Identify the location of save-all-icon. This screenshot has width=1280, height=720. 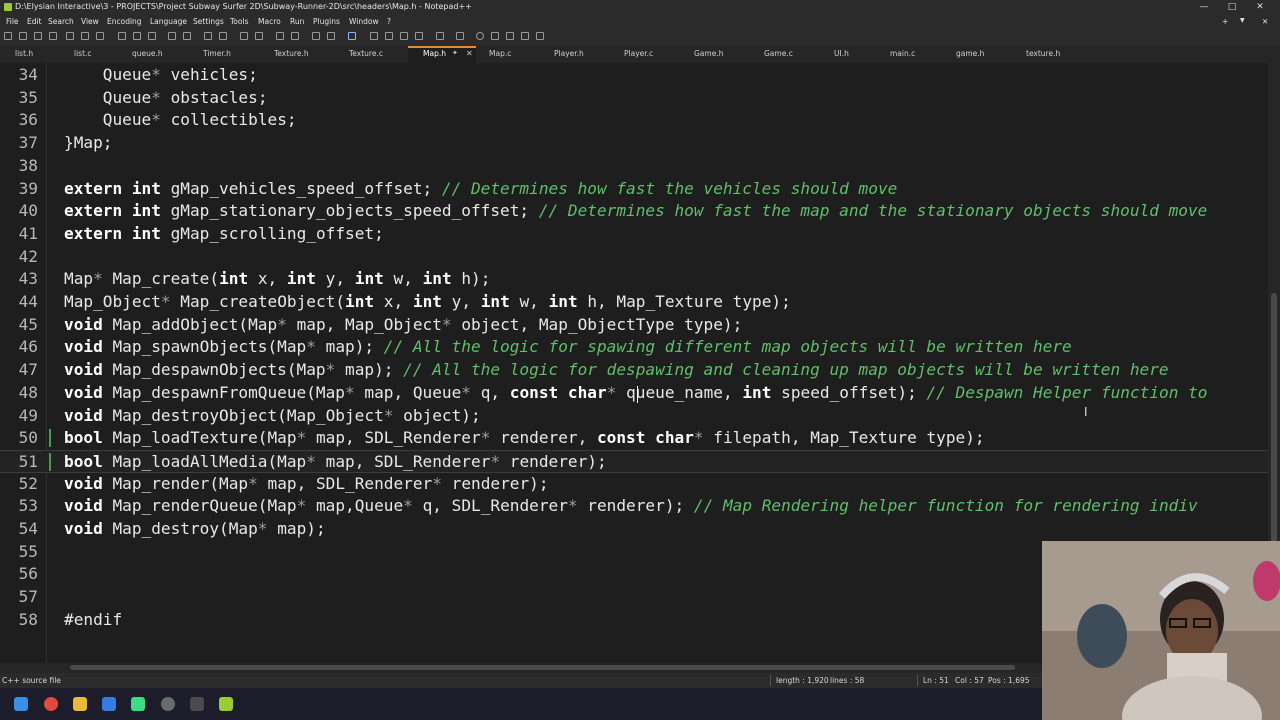
(53, 36).